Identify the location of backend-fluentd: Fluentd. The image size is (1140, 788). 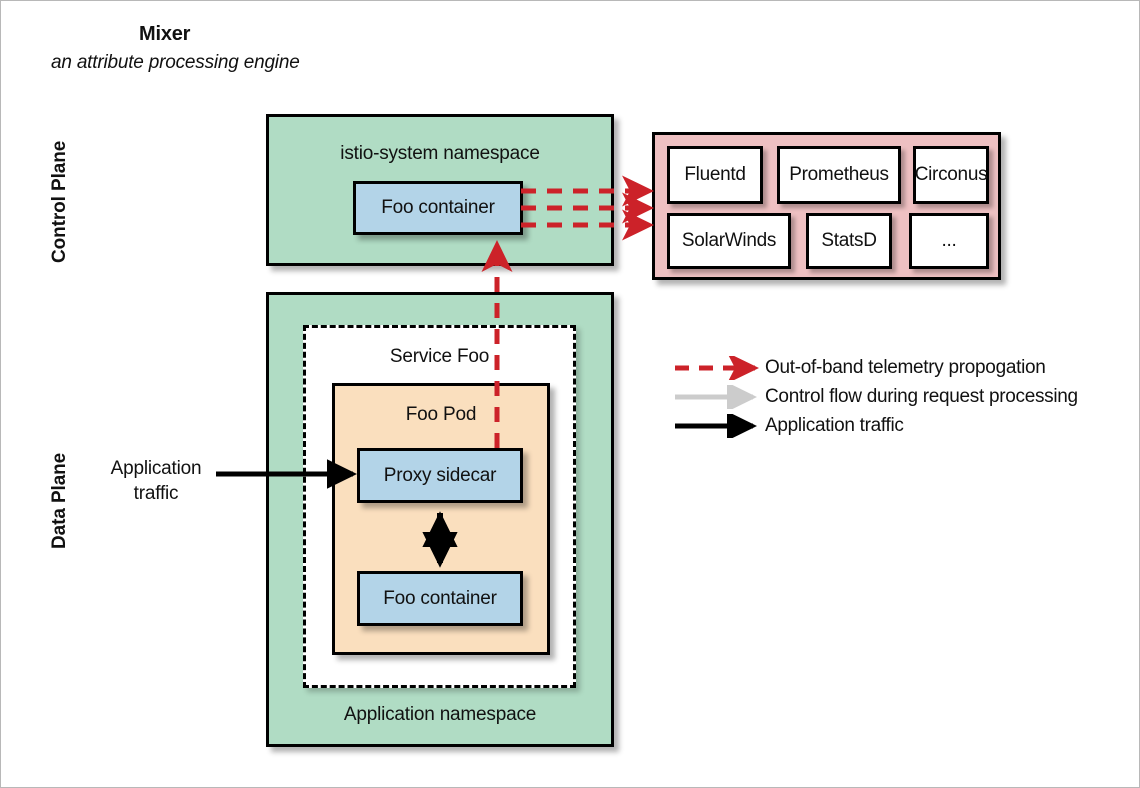
(715, 175).